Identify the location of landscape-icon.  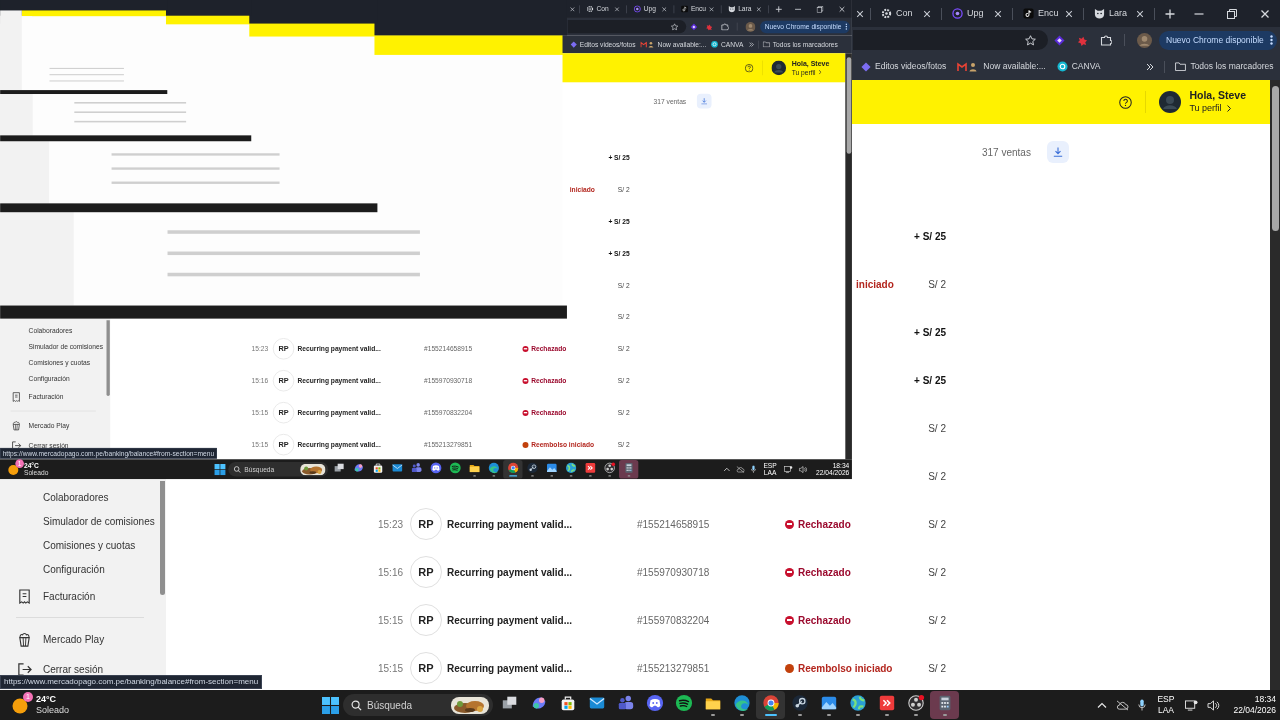
(551, 467).